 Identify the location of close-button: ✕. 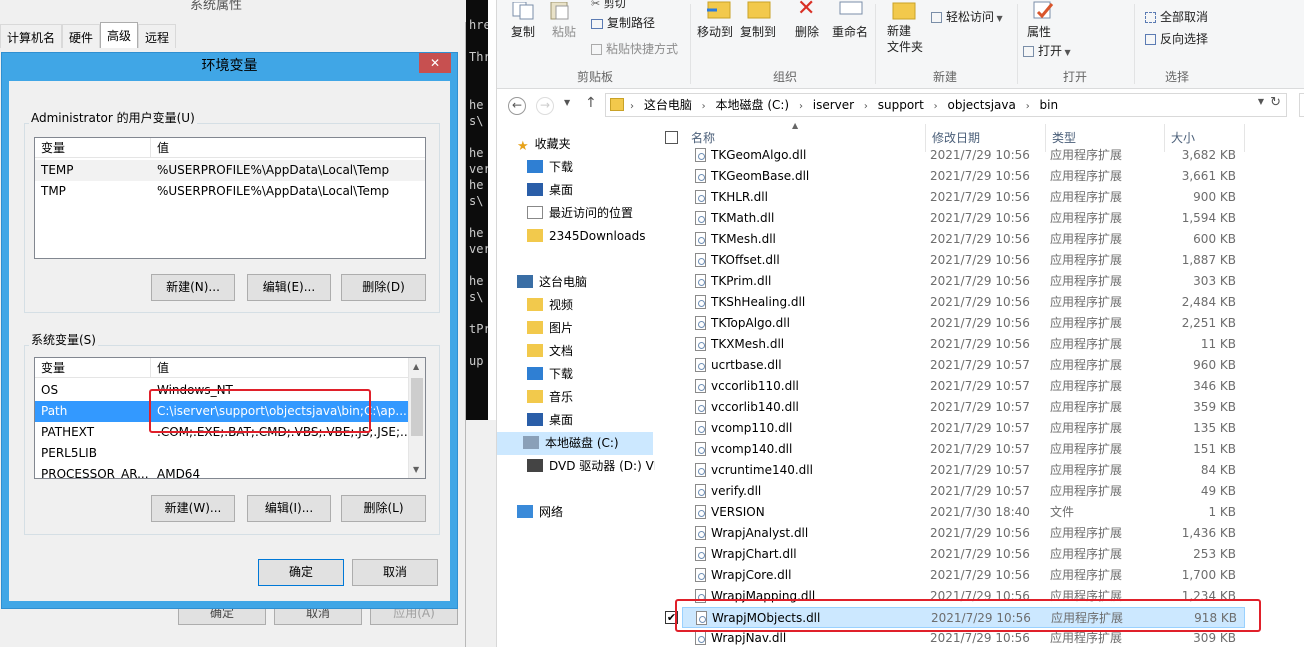
(435, 63).